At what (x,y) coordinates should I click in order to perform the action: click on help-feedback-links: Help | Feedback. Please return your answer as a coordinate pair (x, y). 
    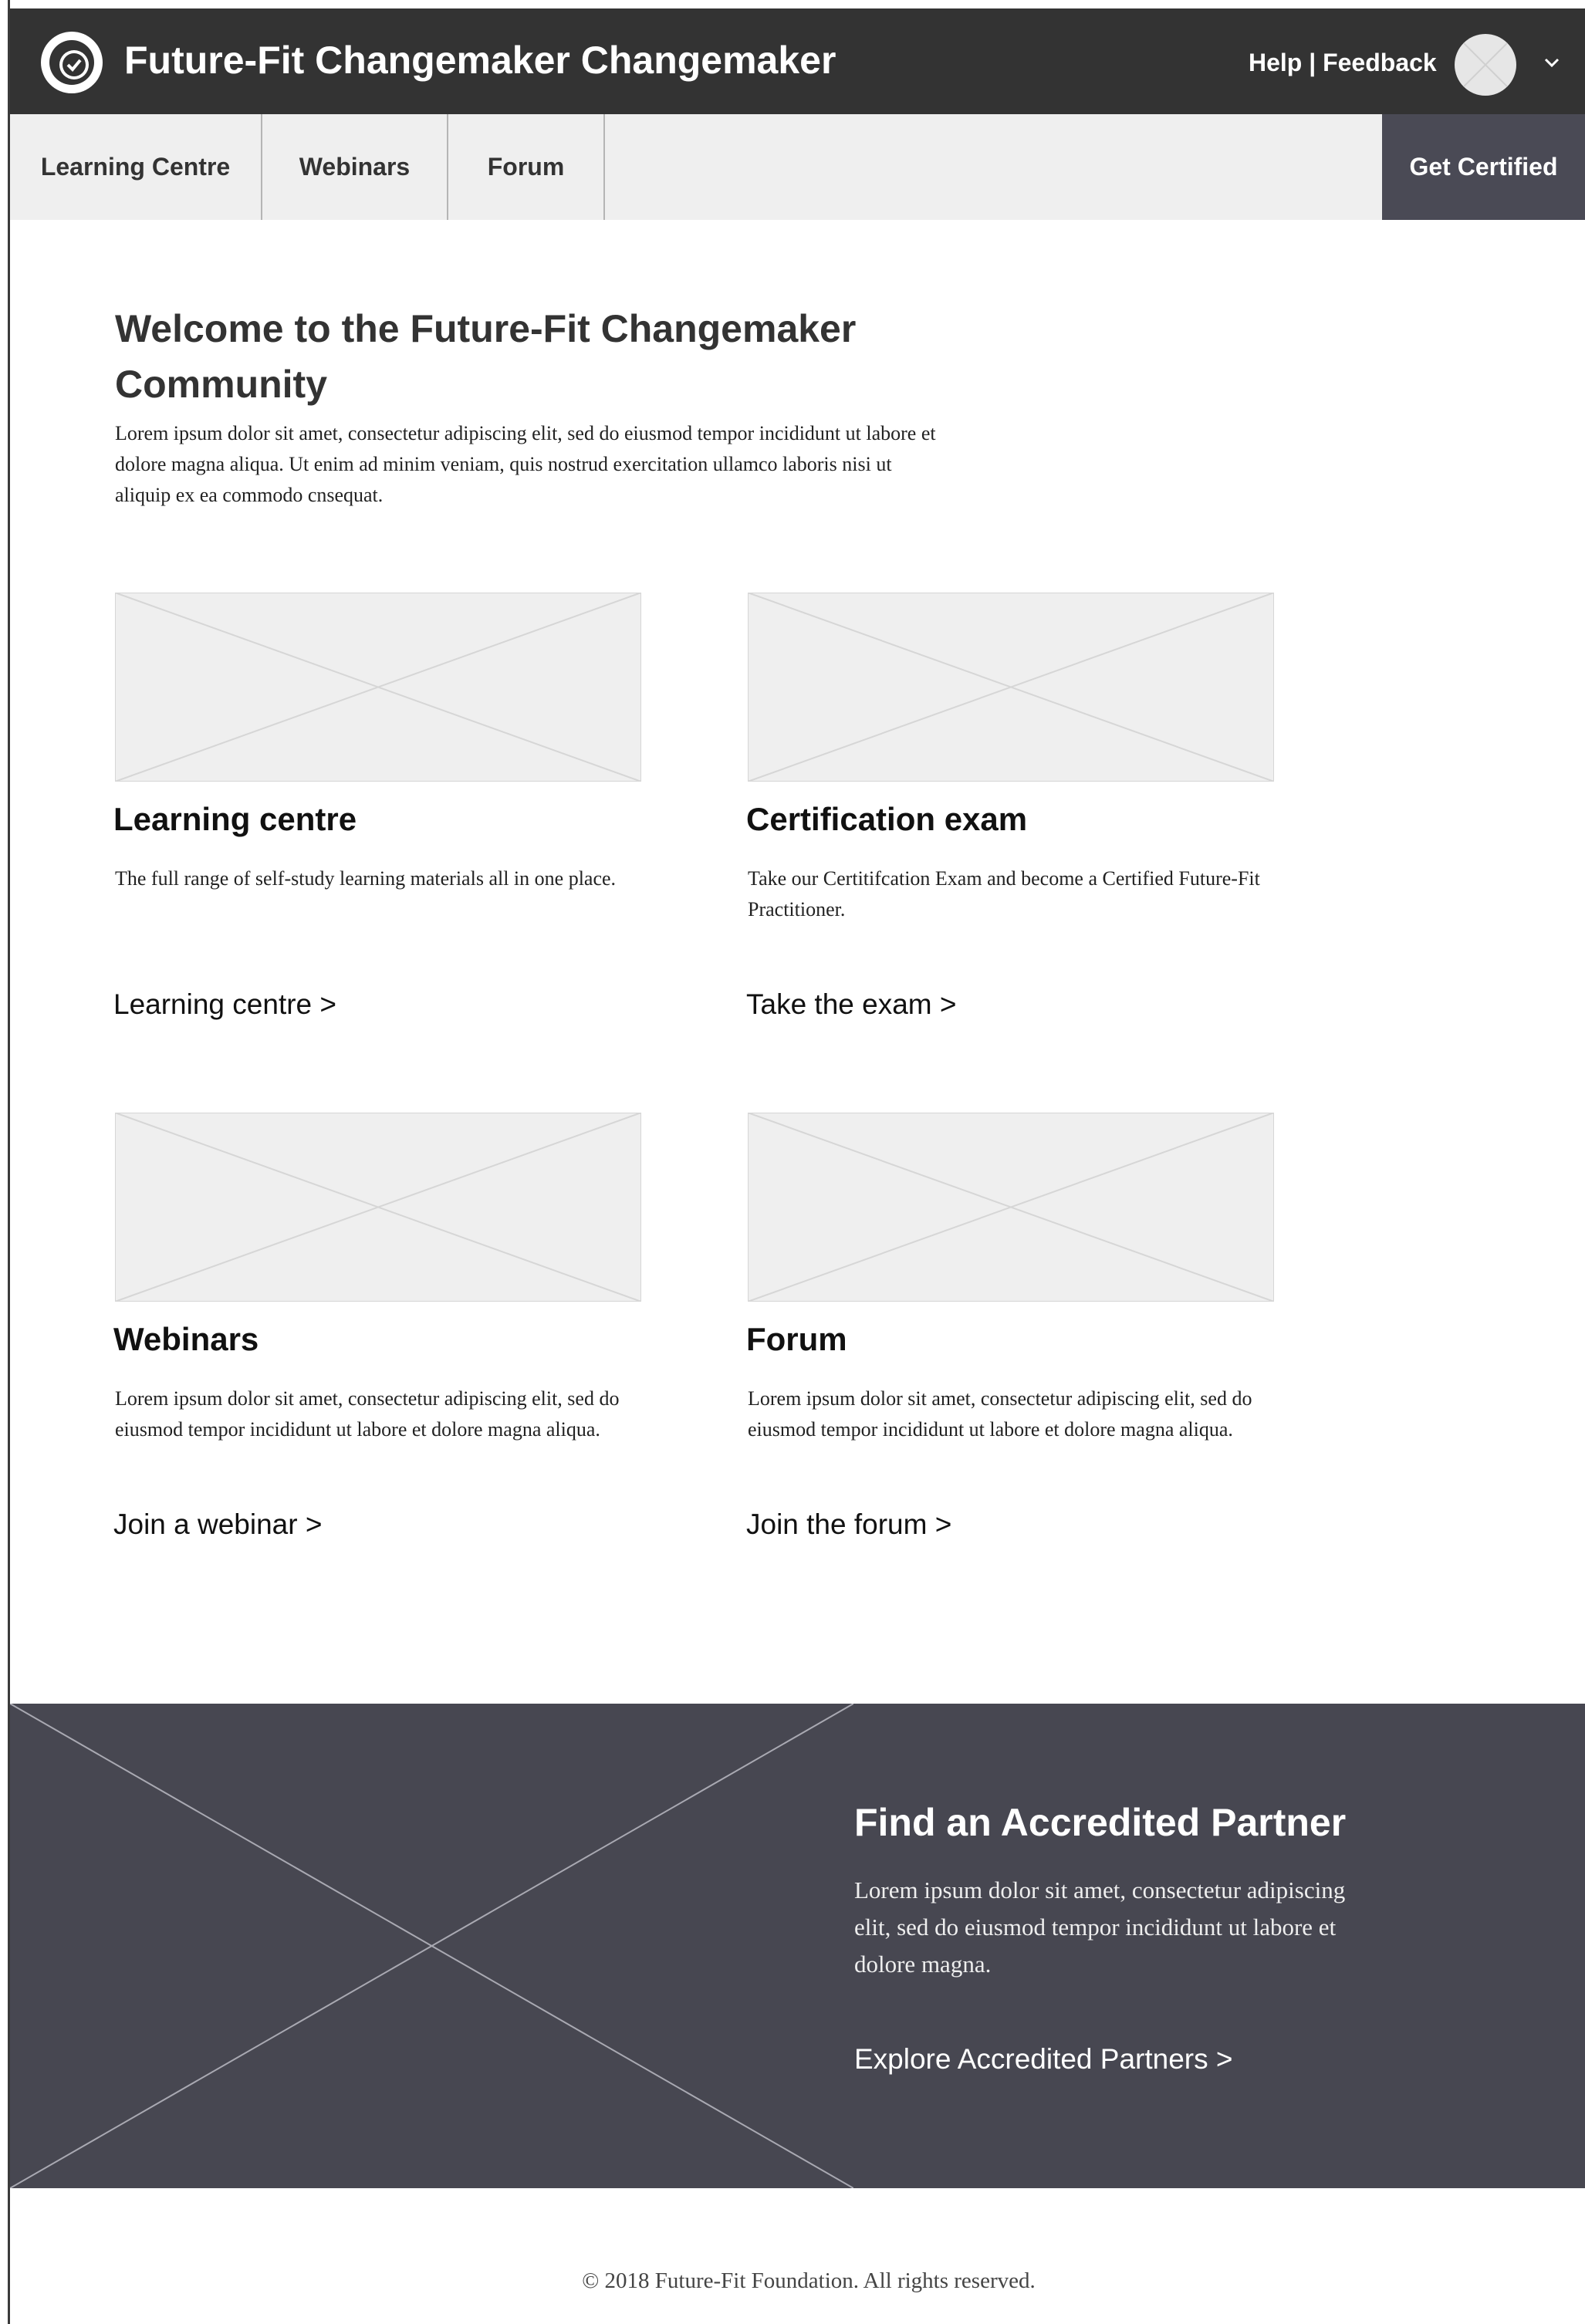
    Looking at the image, I should click on (1343, 63).